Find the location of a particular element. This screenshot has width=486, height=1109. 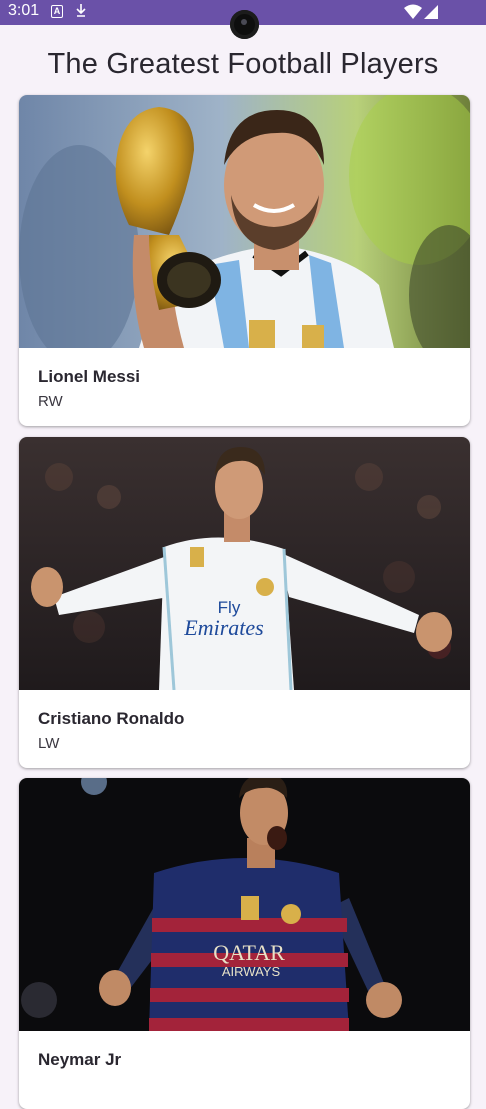

sponsor-text: QATAR is located at coordinates (249, 952).